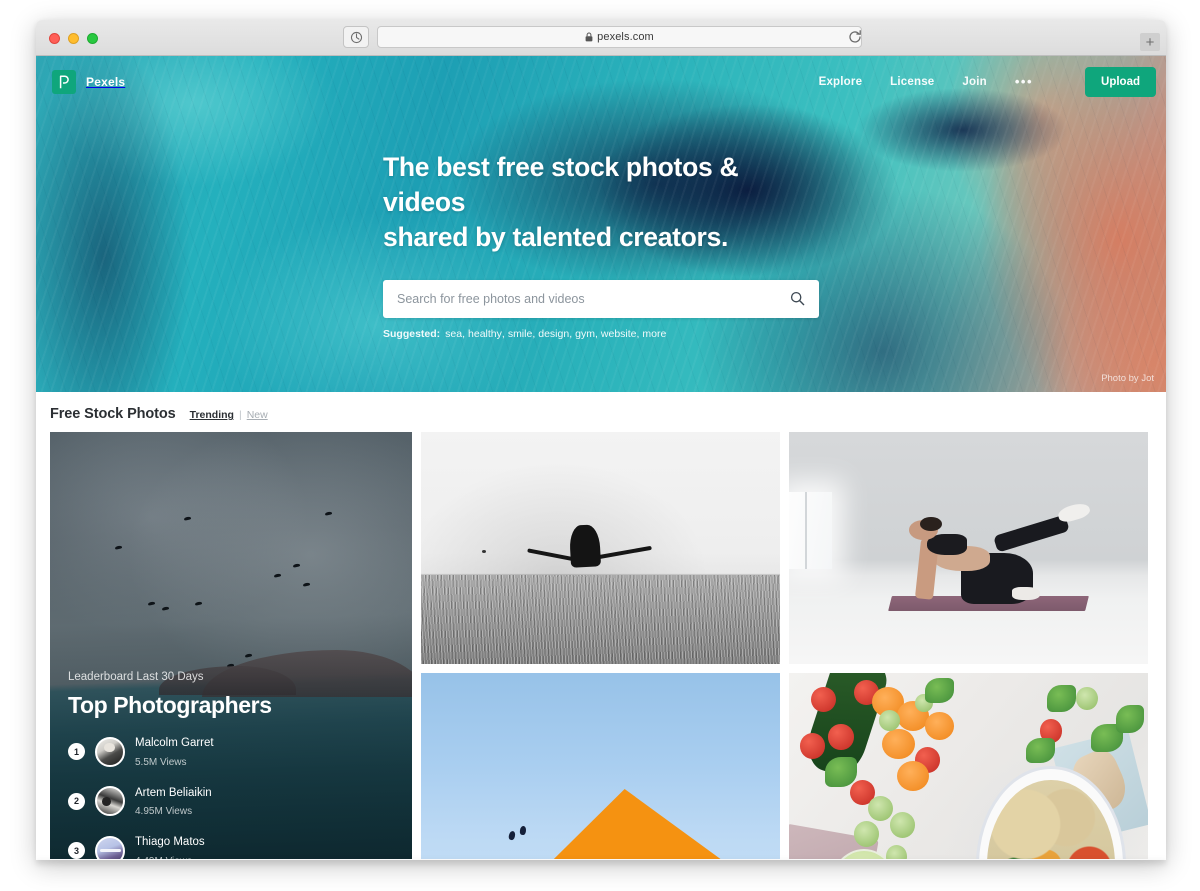 This screenshot has width=1200, height=891. I want to click on tab-trending: Trending, so click(212, 415).